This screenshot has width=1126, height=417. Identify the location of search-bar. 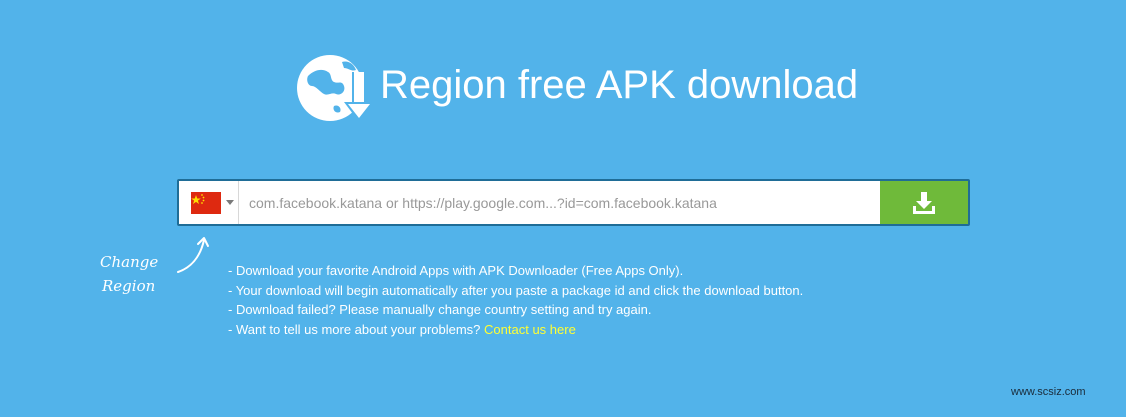
(573, 202).